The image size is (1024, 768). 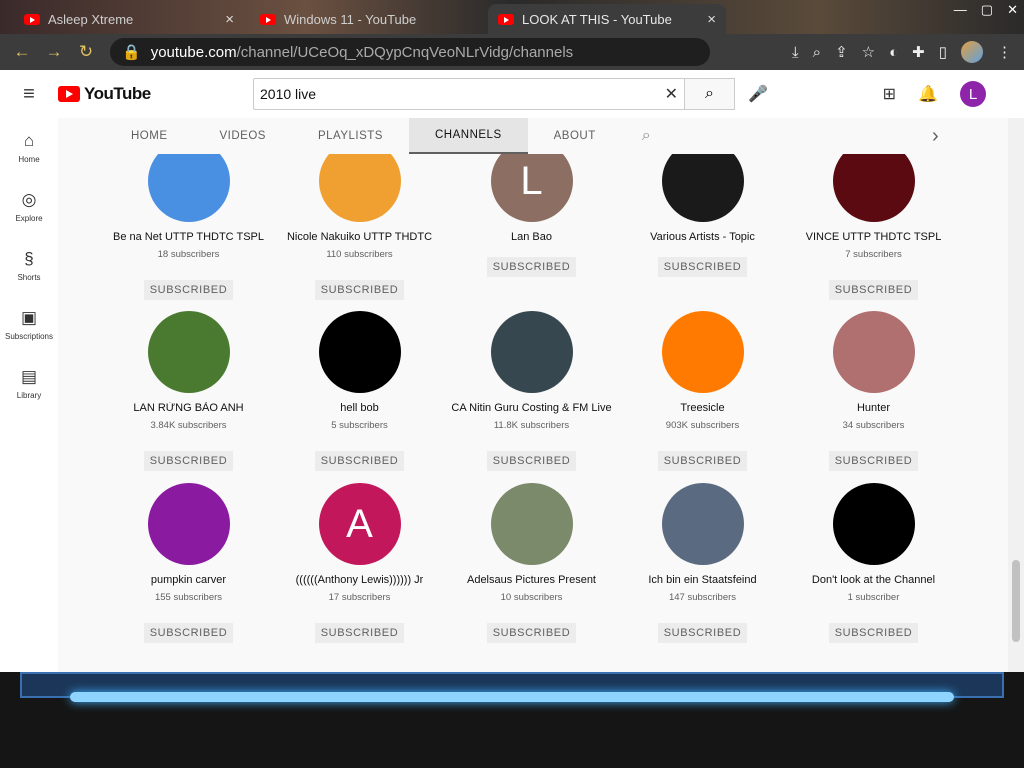 I want to click on tab-channels: CHANNELS, so click(x=468, y=136).